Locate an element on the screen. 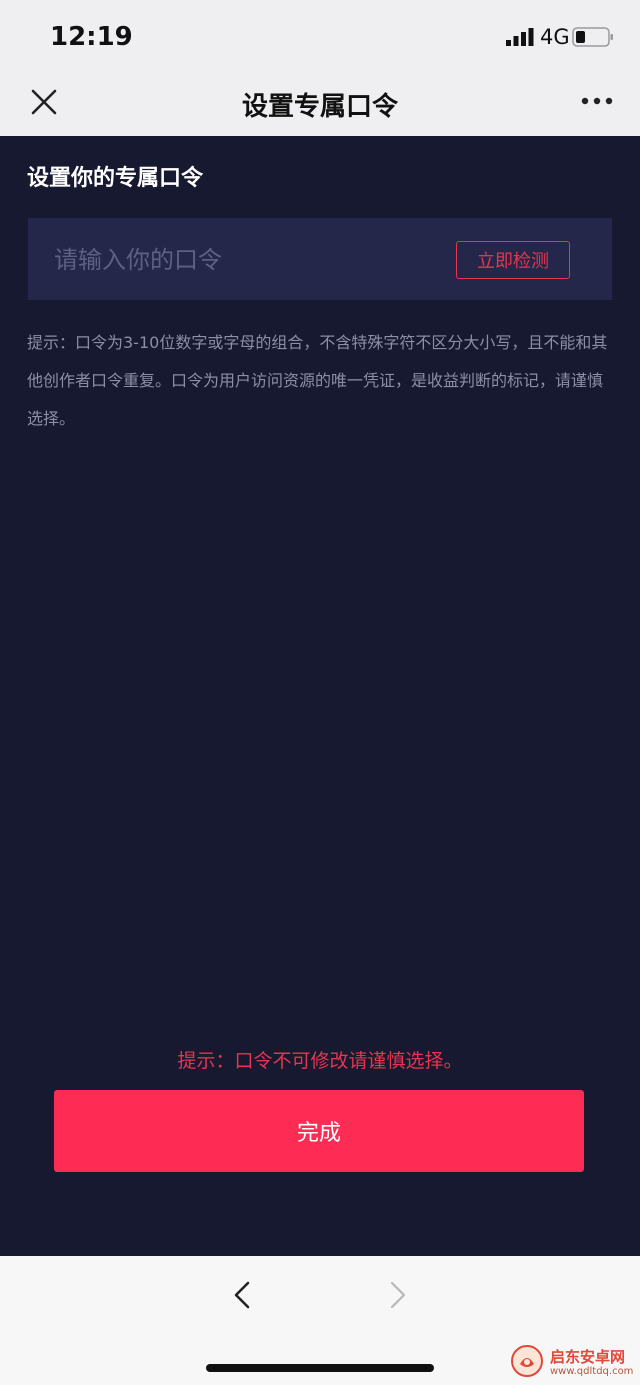 Image resolution: width=640 pixels, height=1385 pixels. status-bar: 12:19 4G is located at coordinates (320, 38).